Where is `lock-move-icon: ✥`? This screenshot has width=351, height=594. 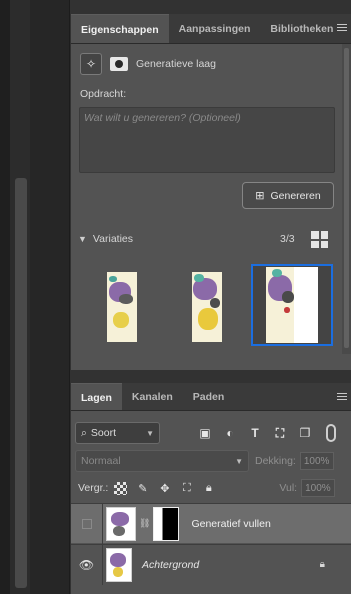 lock-move-icon: ✥ is located at coordinates (164, 488).